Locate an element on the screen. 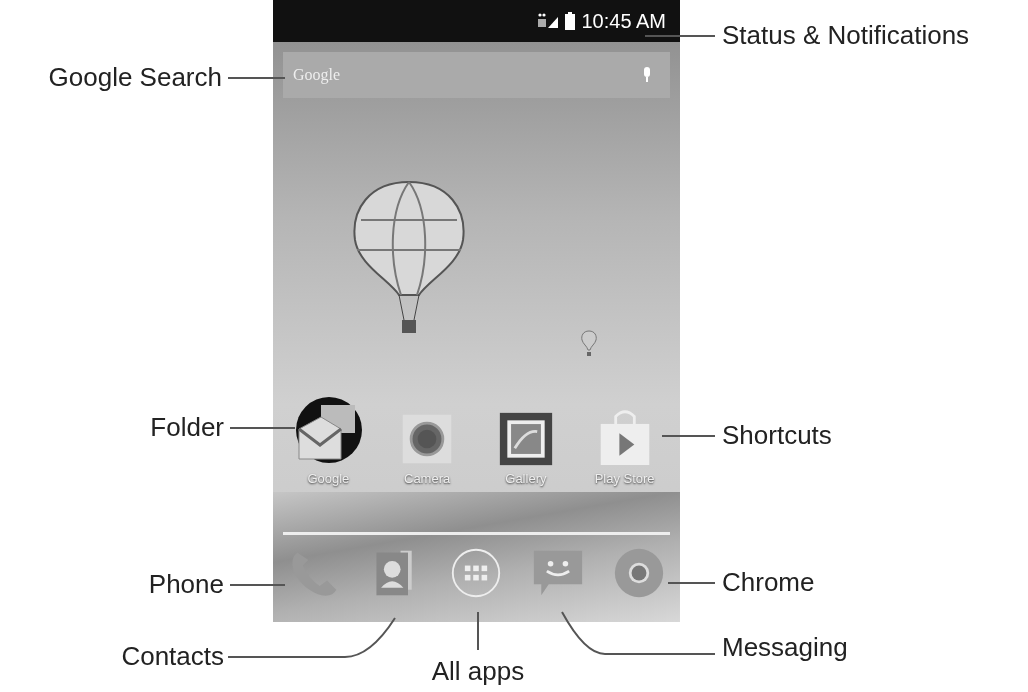 This screenshot has height=692, width=1028. app-shortcut: Google is located at coordinates (328, 441).